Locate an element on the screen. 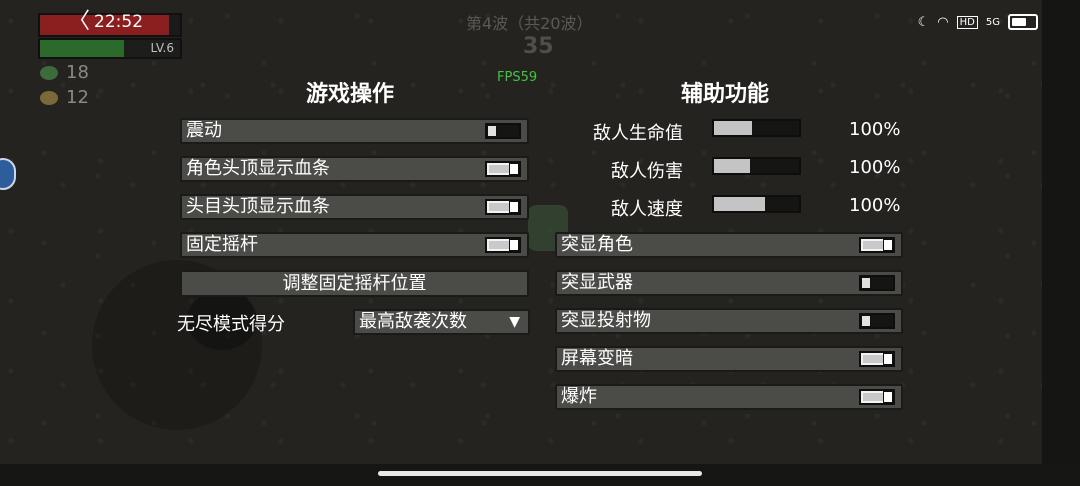 The width and height of the screenshot is (1080, 486). setting-label: 震动 is located at coordinates (204, 130).